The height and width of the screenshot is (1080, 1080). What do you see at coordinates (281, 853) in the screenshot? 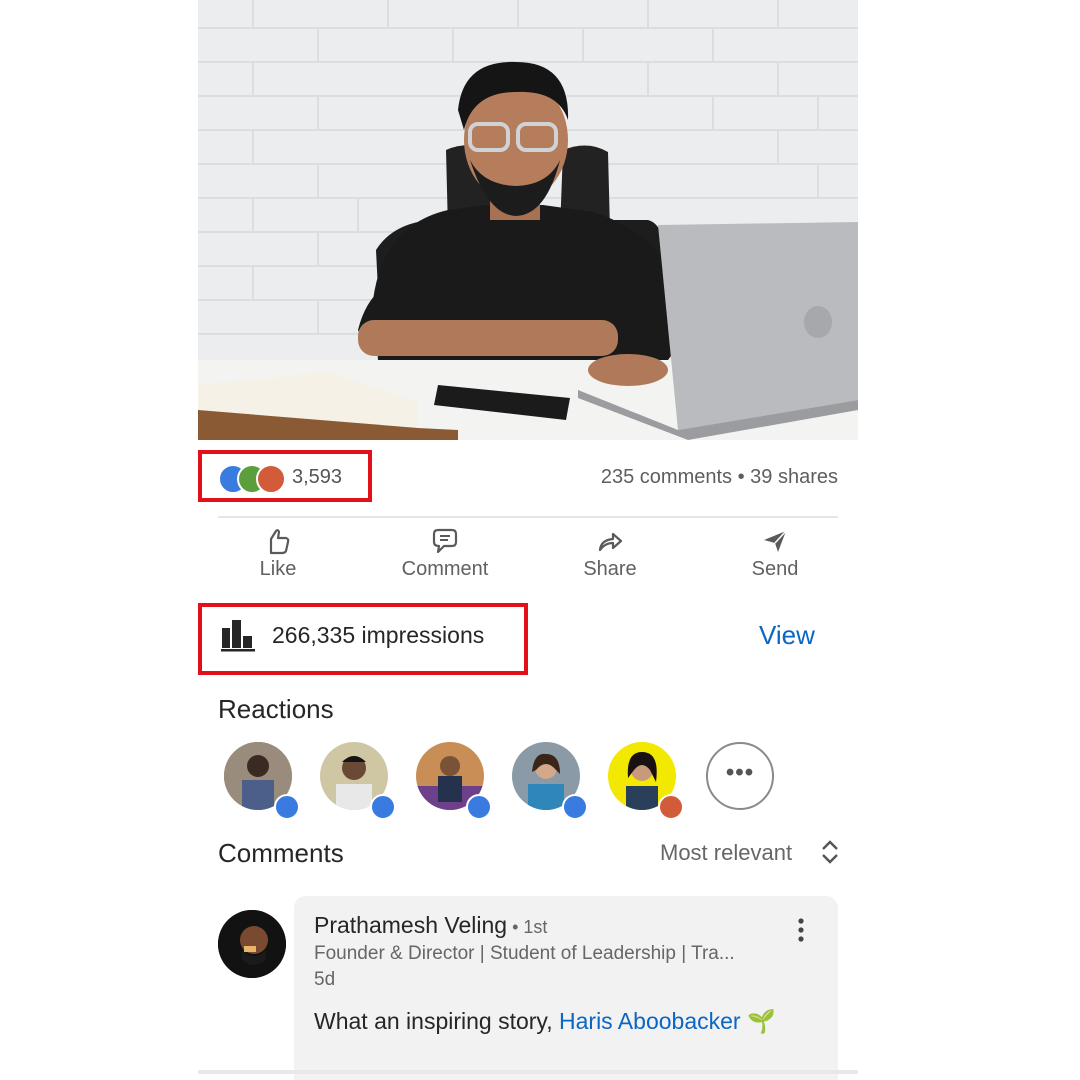
I see `comments-heading: Comments` at bounding box center [281, 853].